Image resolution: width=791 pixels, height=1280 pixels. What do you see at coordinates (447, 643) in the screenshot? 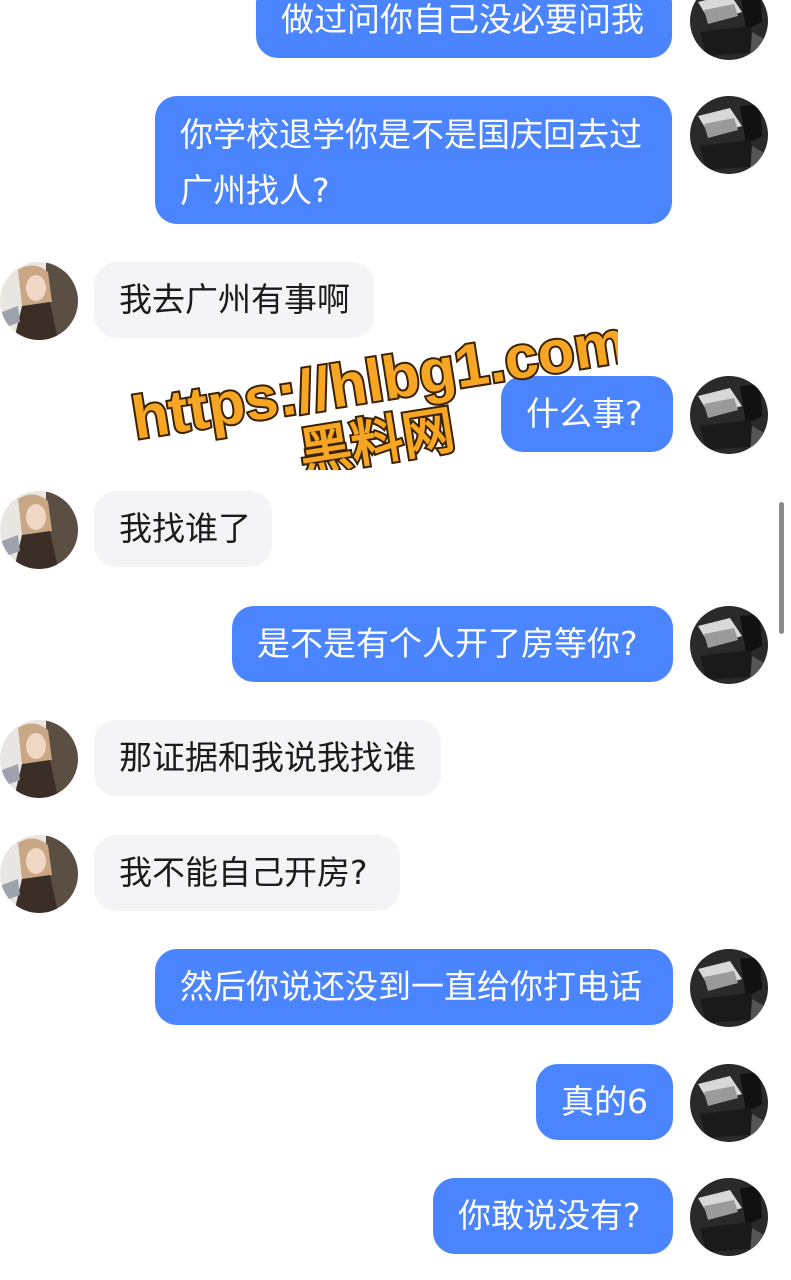
I see `message-text: 是不是有个人开了房等你?` at bounding box center [447, 643].